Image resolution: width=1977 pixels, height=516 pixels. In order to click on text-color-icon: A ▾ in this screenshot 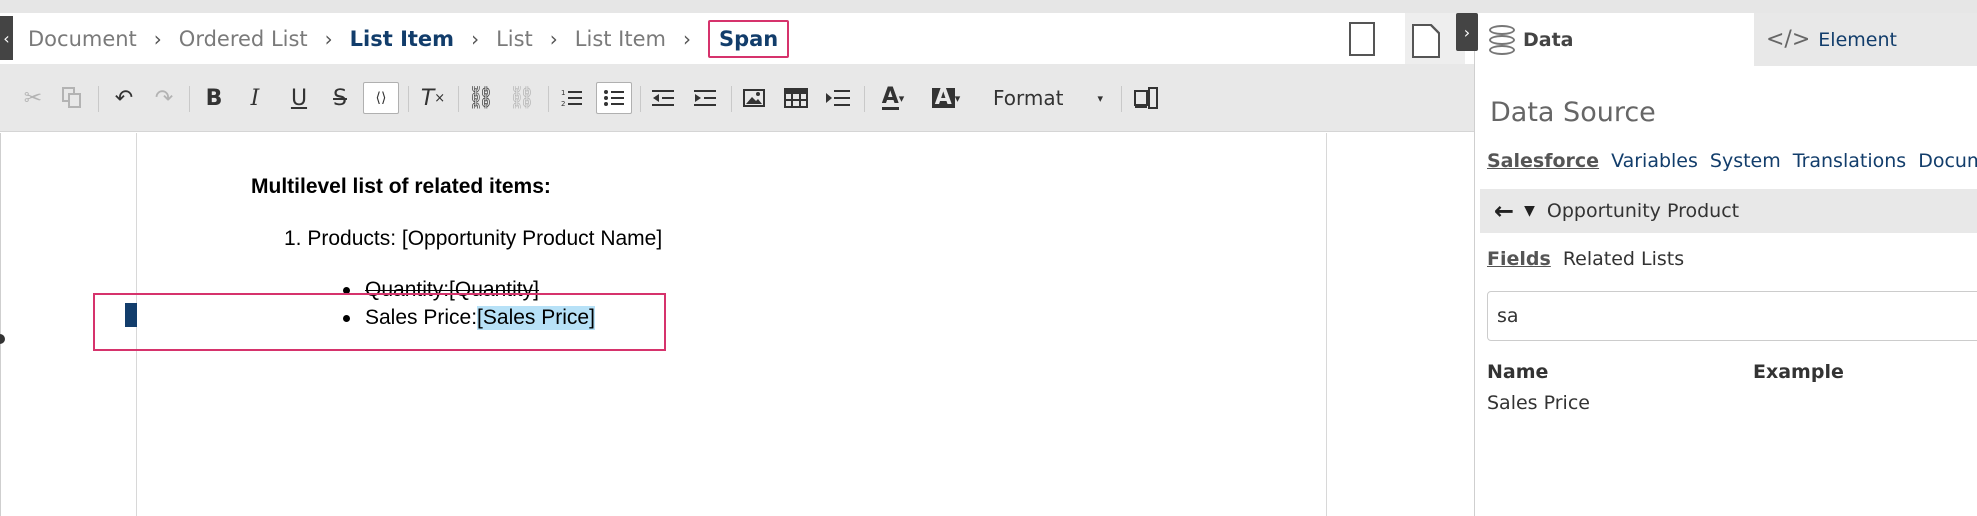, I will do `click(893, 98)`.